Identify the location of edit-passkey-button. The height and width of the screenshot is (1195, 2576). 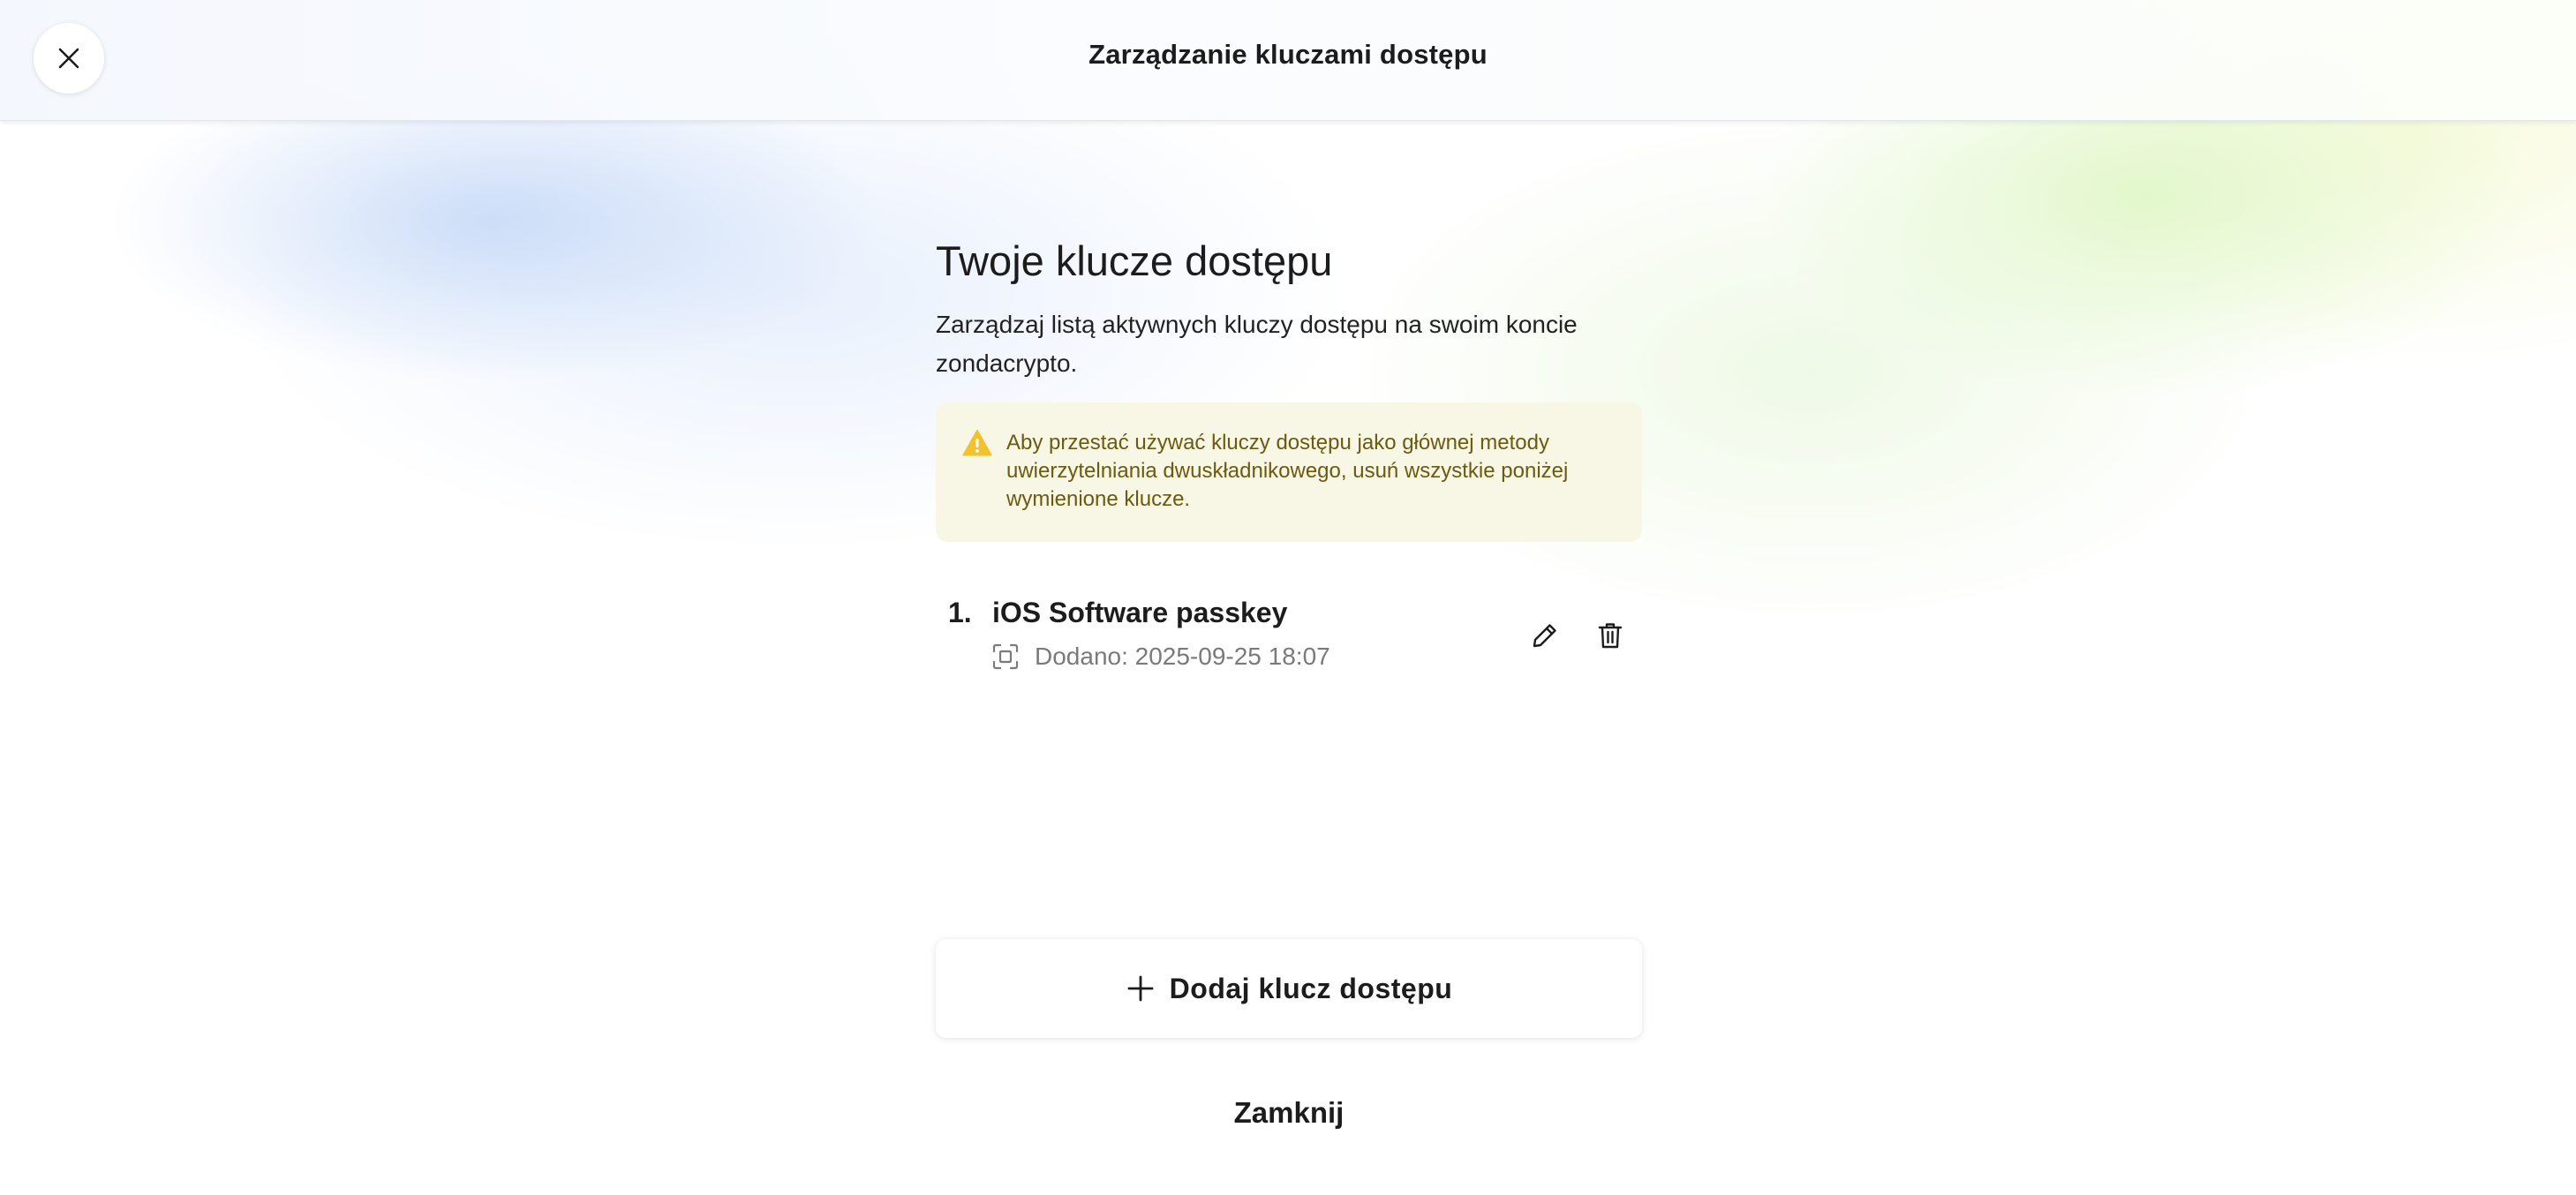
(1545, 635).